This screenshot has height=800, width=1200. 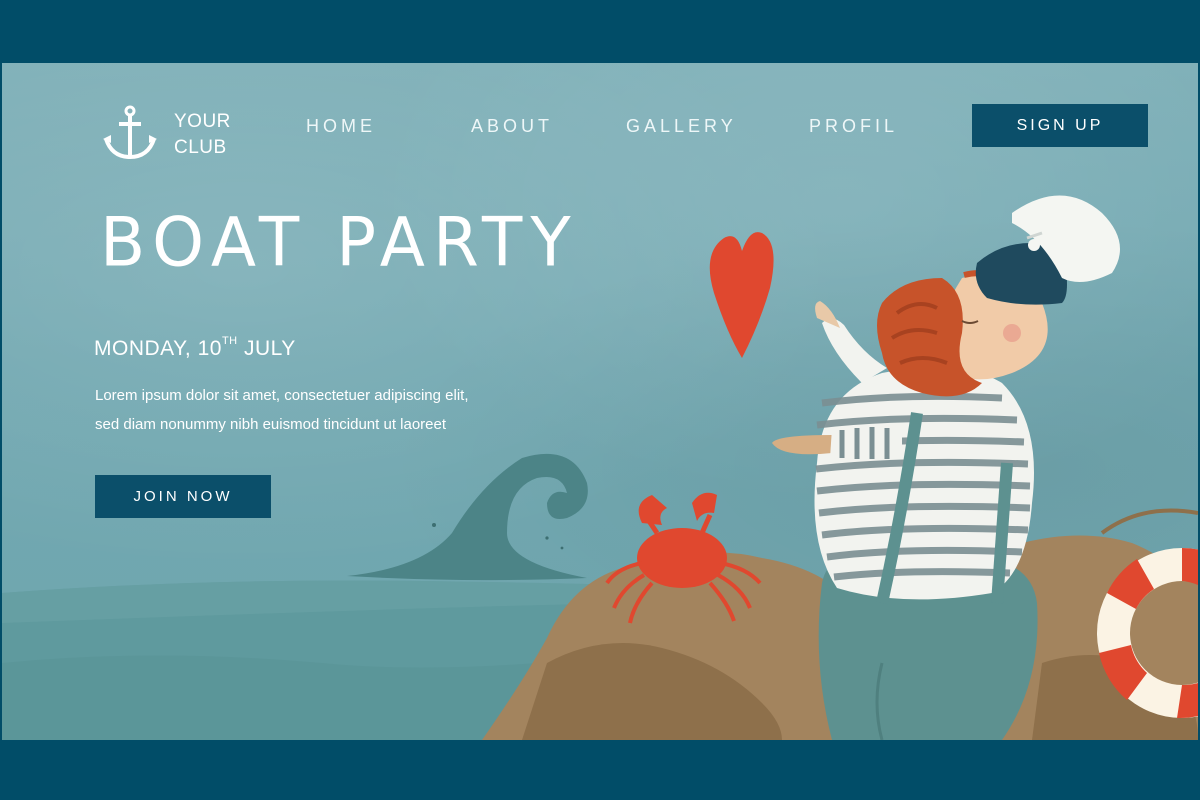 I want to click on nav-profil: PROFIL, so click(x=853, y=126).